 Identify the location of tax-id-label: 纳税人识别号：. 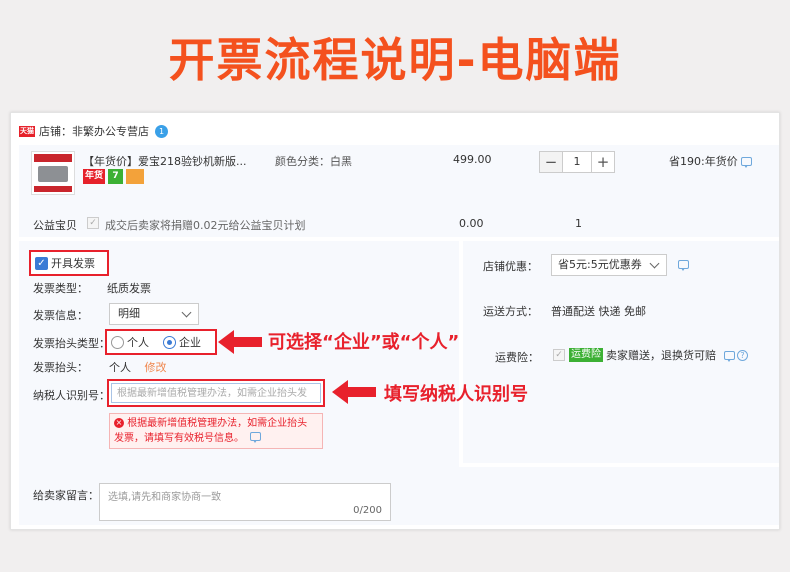
(71, 395).